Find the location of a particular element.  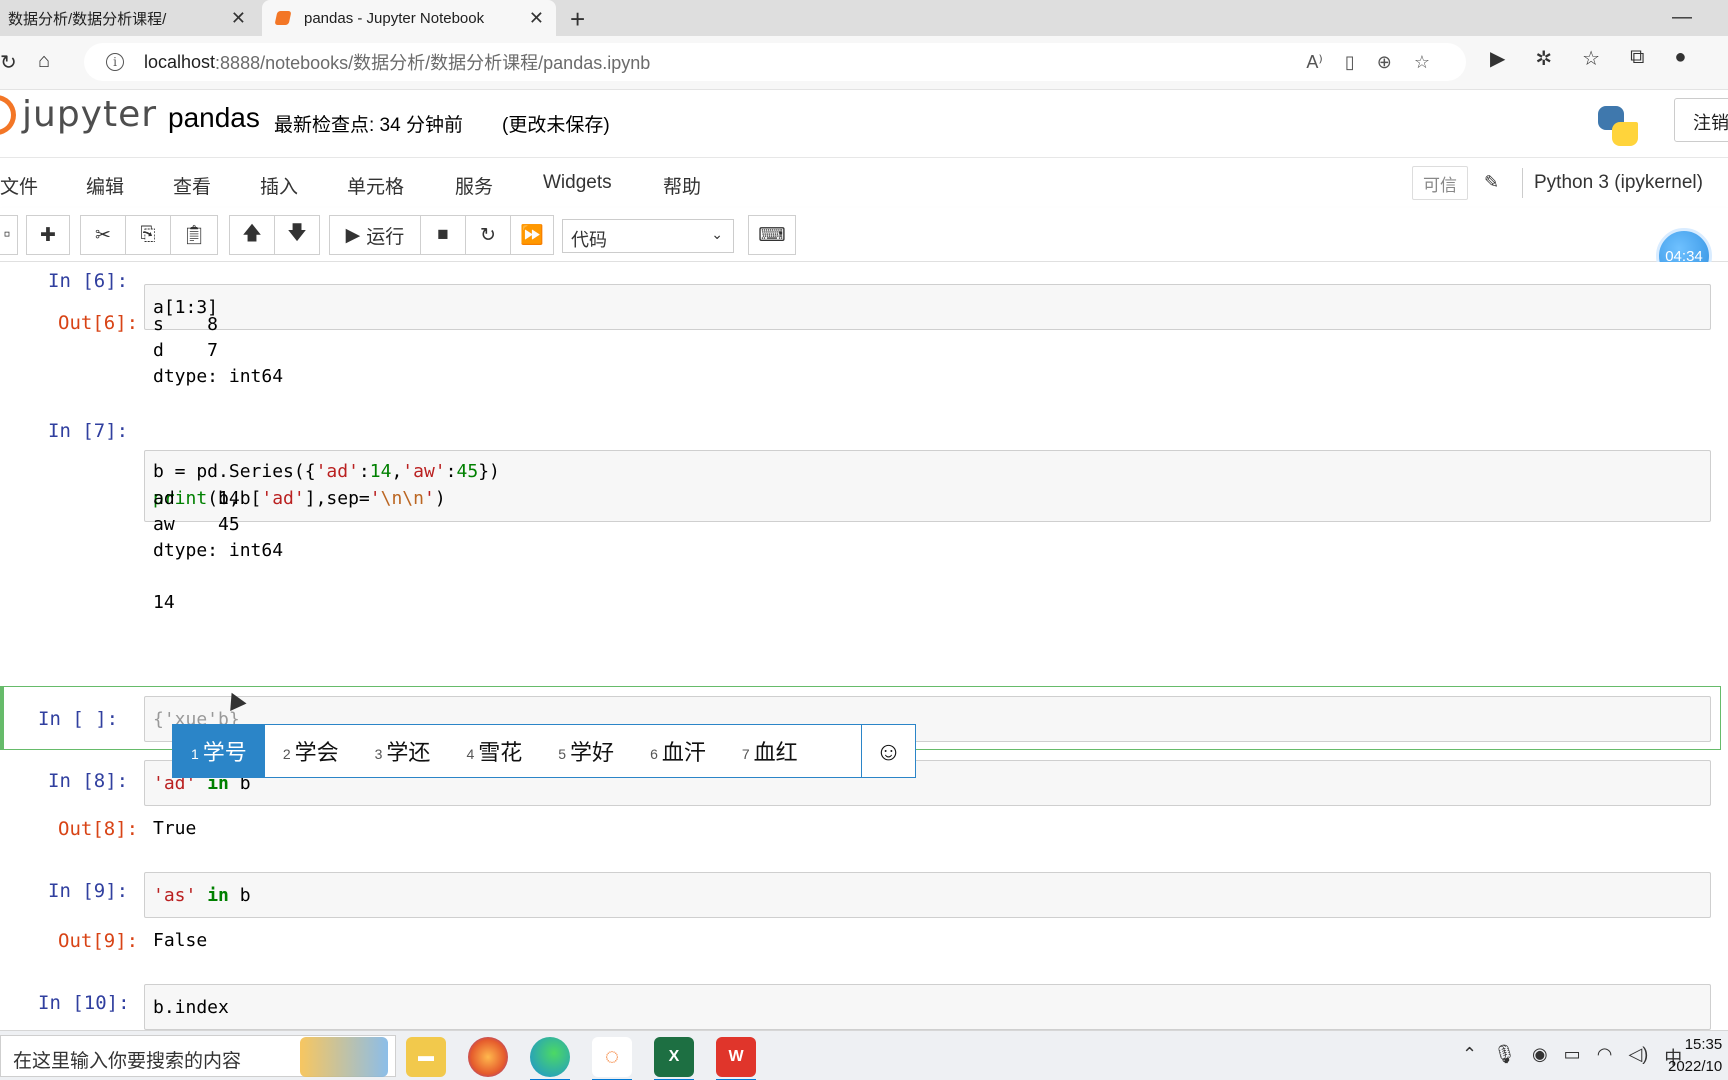

run-button: ▶ 运行 is located at coordinates (375, 235).